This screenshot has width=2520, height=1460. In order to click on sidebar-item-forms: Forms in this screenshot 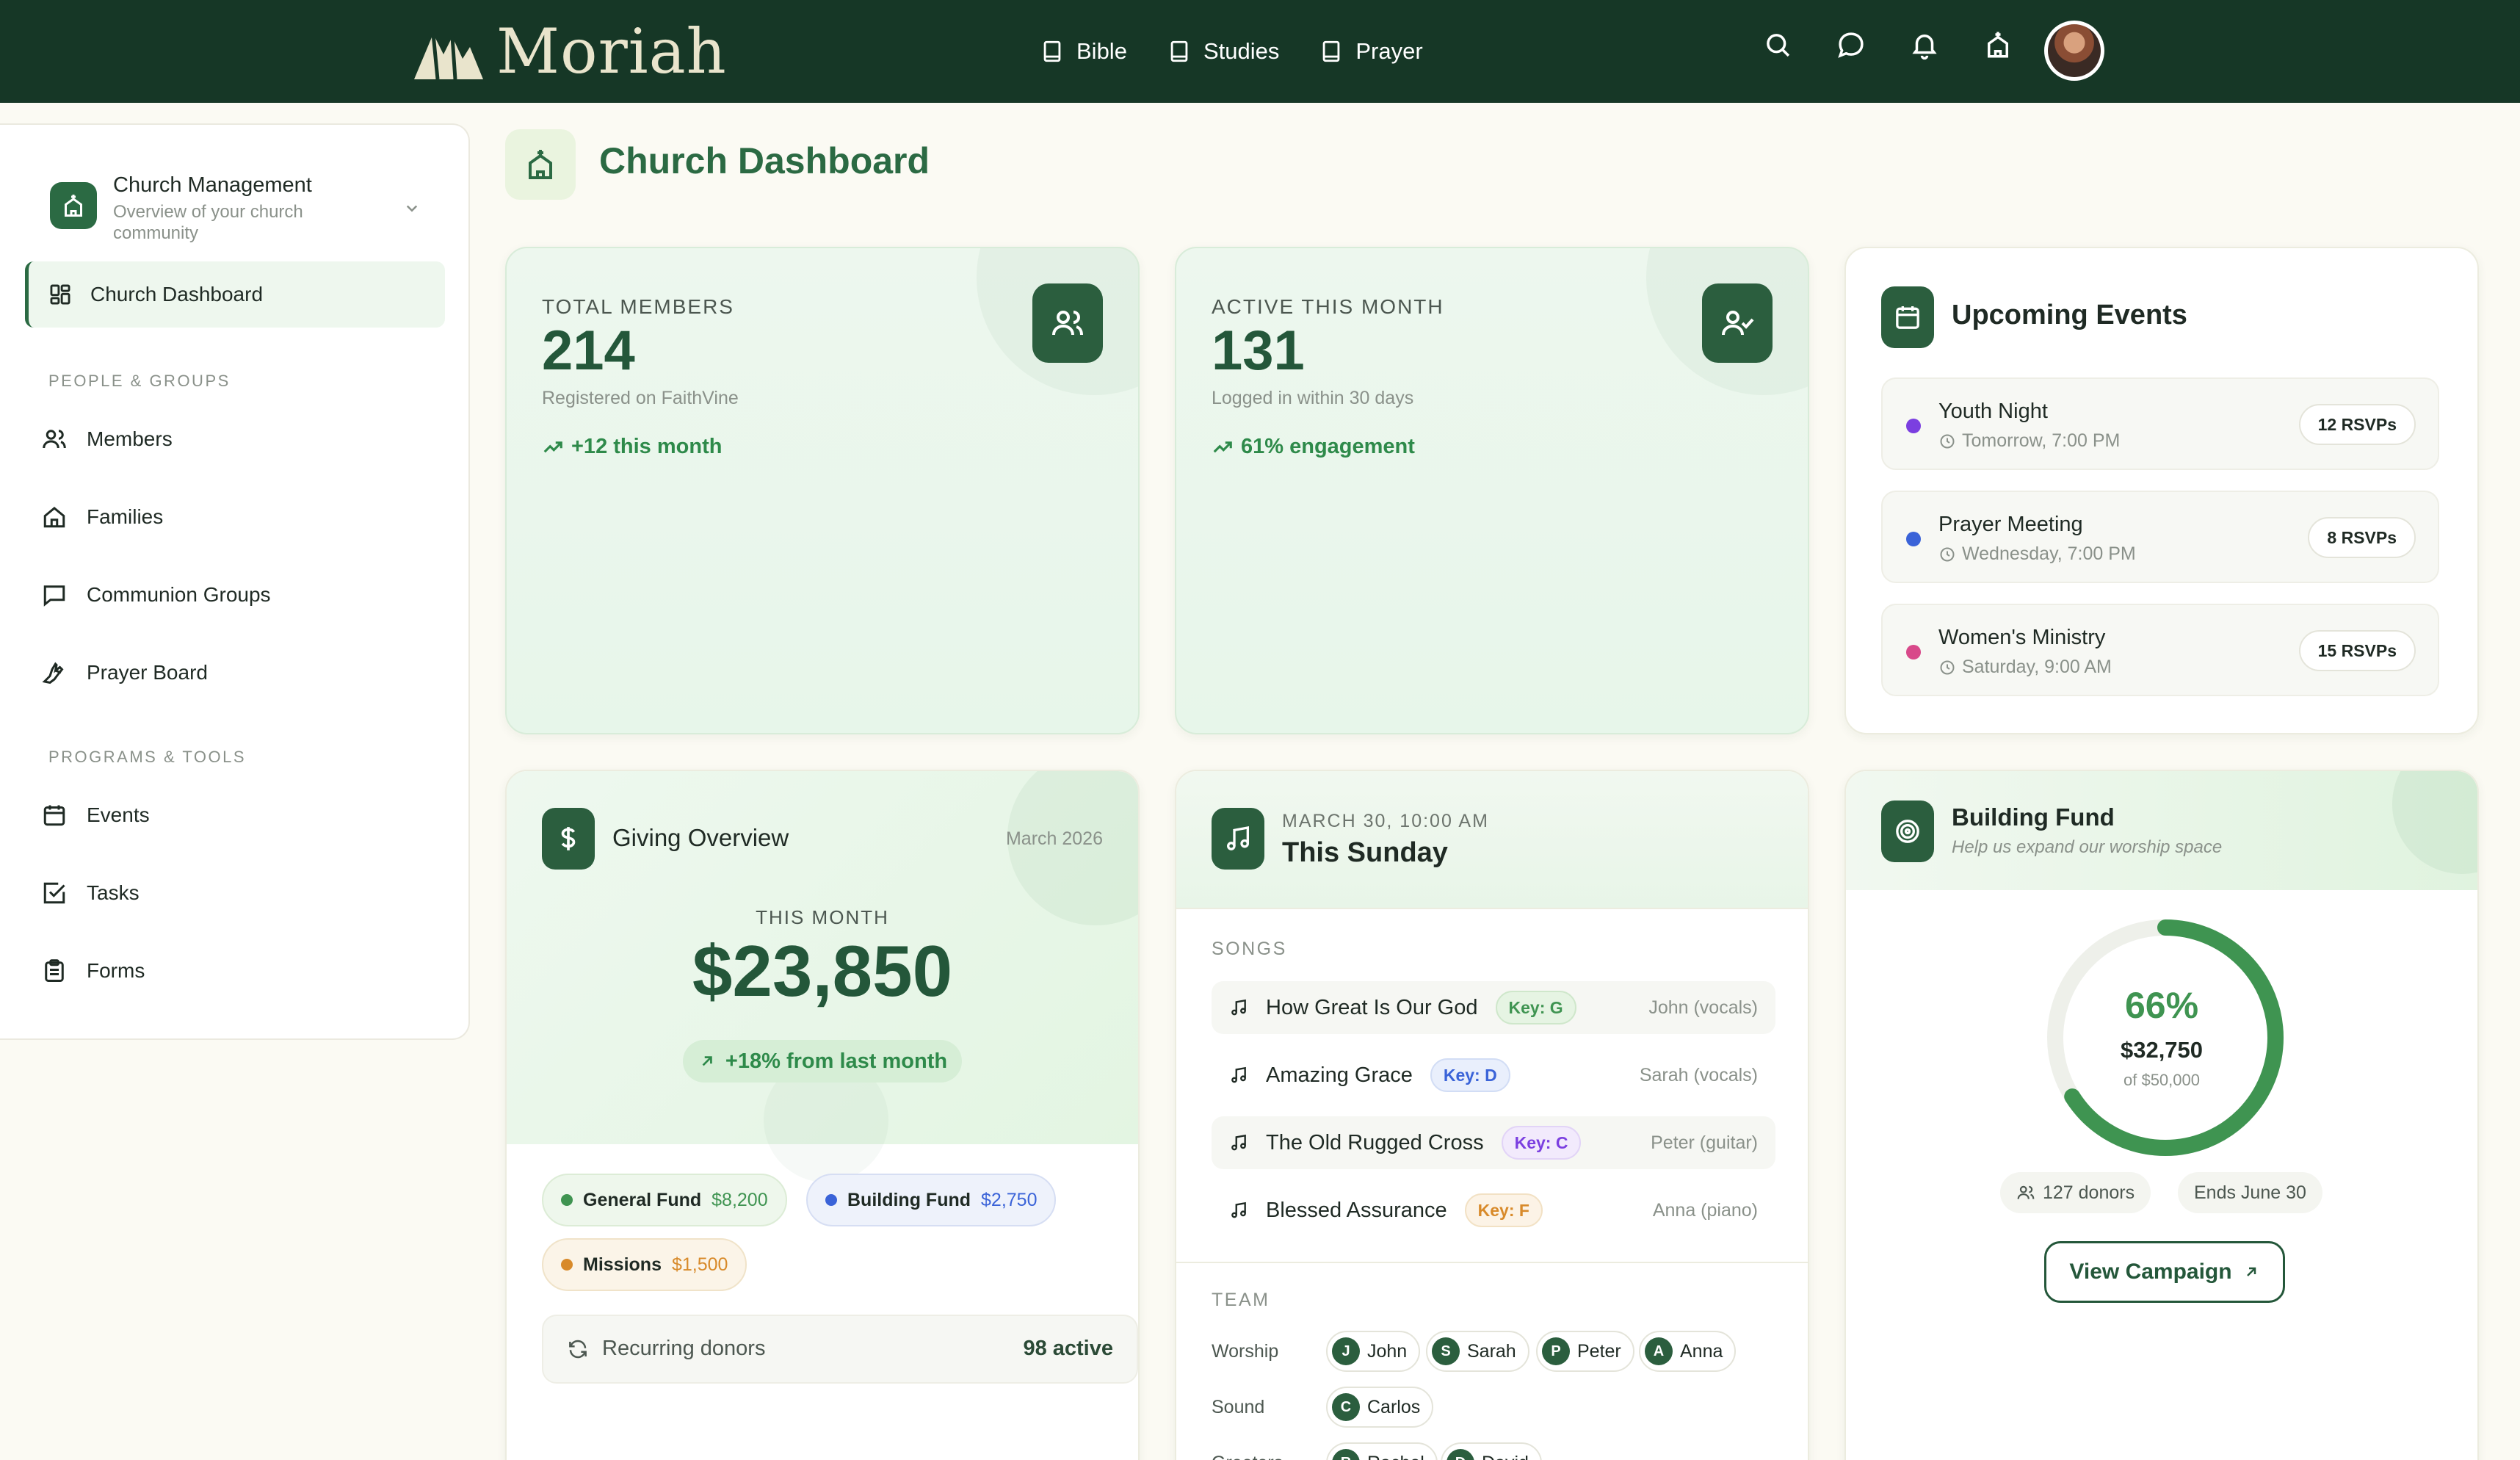, I will do `click(93, 971)`.